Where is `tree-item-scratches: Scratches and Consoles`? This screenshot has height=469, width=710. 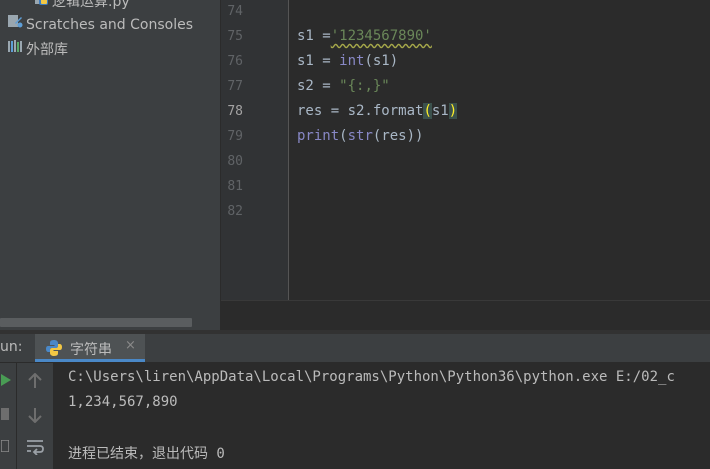 tree-item-scratches: Scratches and Consoles is located at coordinates (100, 25).